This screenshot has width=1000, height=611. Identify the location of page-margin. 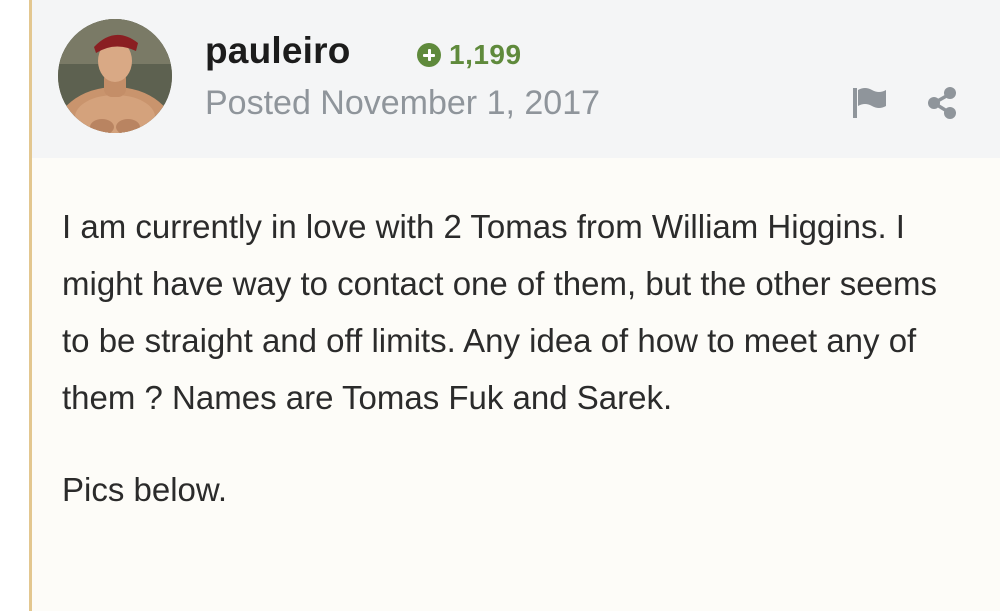
(14, 305).